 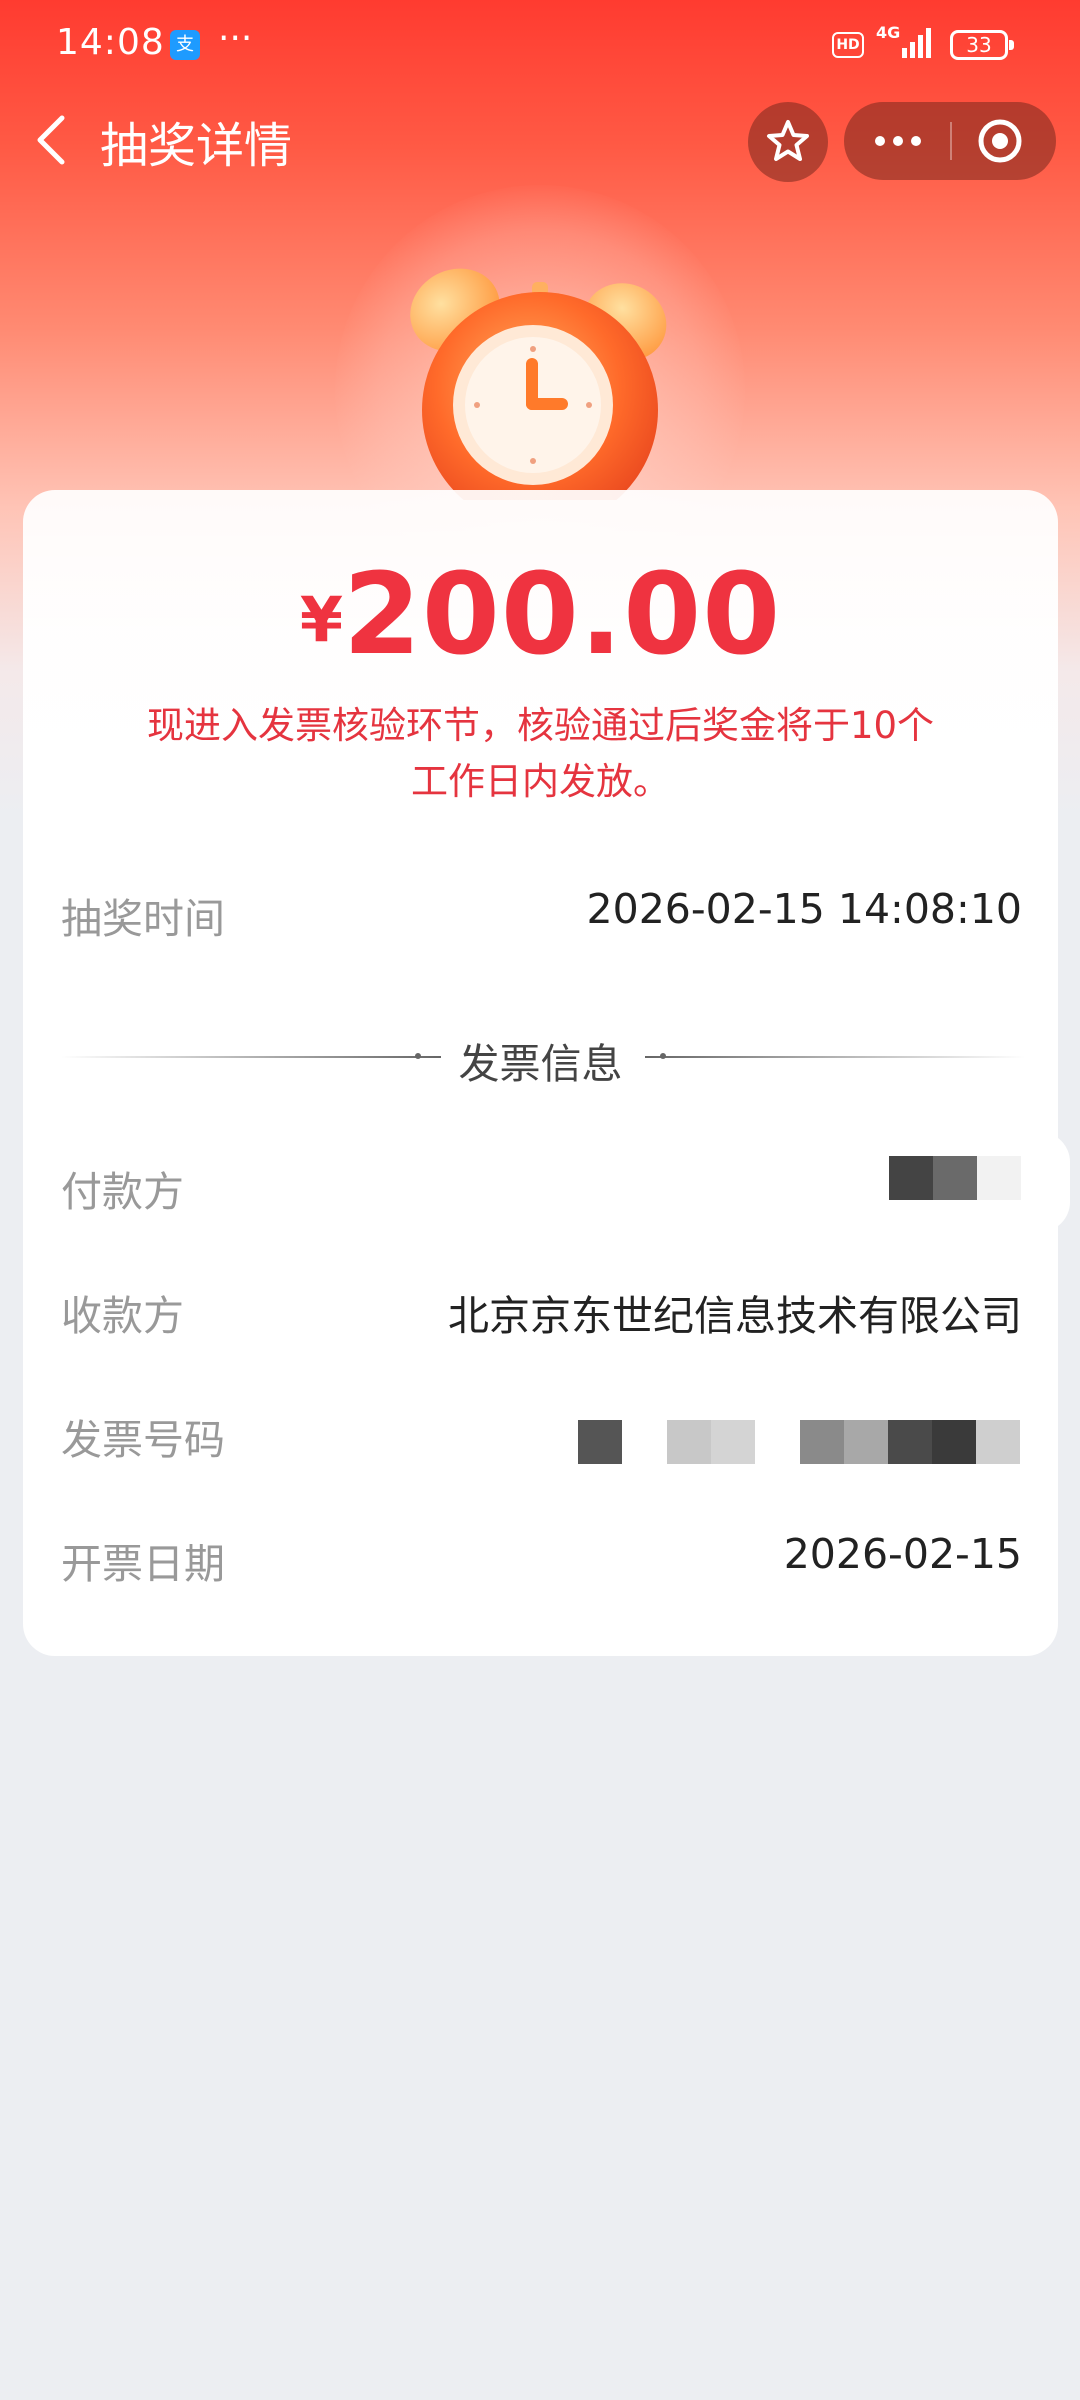 I want to click on status-more: ···, so click(x=235, y=38).